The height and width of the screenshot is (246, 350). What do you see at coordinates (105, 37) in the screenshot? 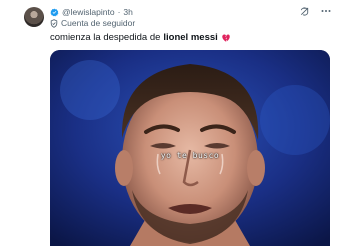
I see `post-text-prefix: comienza la despedida de` at bounding box center [105, 37].